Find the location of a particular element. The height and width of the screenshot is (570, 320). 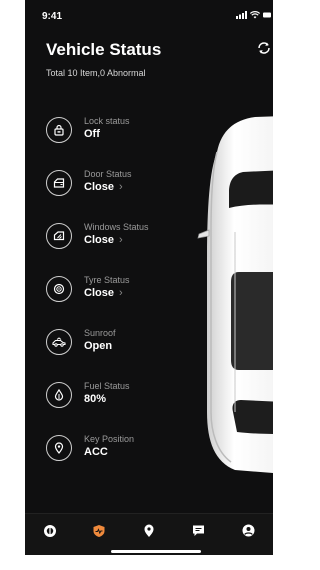

tab-messages is located at coordinates (199, 531).